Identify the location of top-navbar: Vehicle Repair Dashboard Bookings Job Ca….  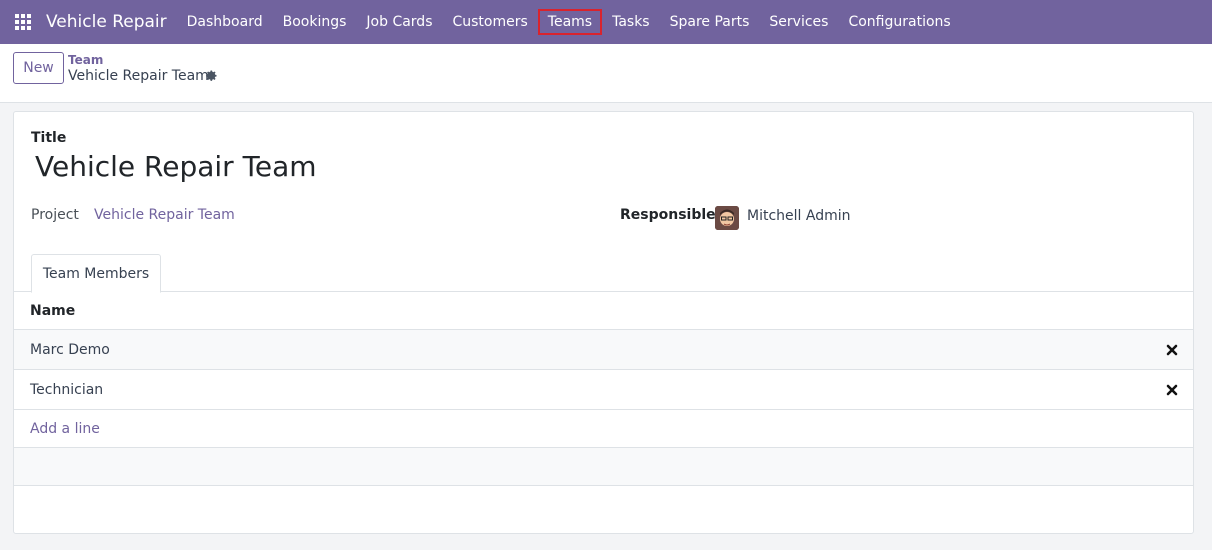
(606, 22).